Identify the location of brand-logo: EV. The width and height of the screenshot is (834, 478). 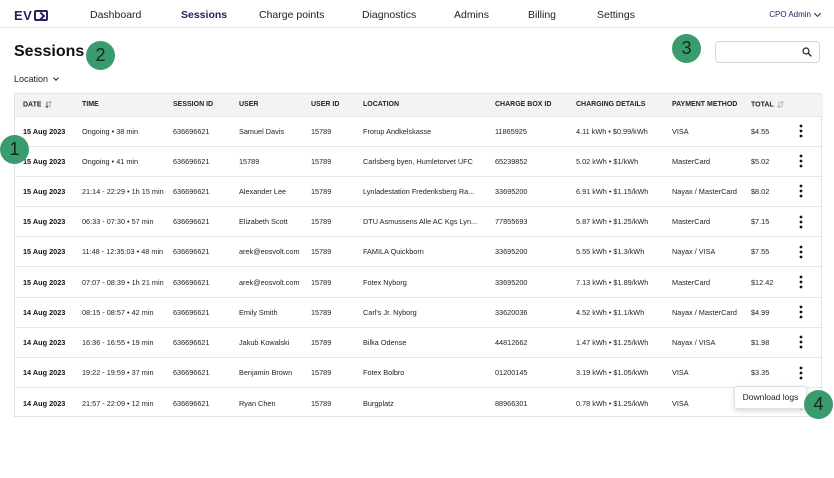
(31, 15).